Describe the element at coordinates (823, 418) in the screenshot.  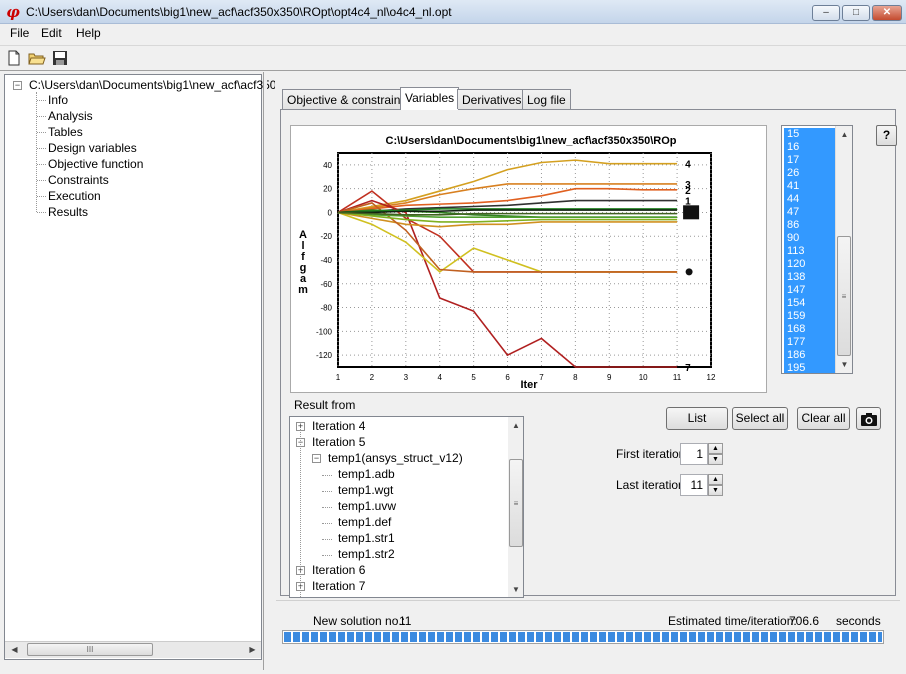
I see `clear-all-button: Clear all` at that location.